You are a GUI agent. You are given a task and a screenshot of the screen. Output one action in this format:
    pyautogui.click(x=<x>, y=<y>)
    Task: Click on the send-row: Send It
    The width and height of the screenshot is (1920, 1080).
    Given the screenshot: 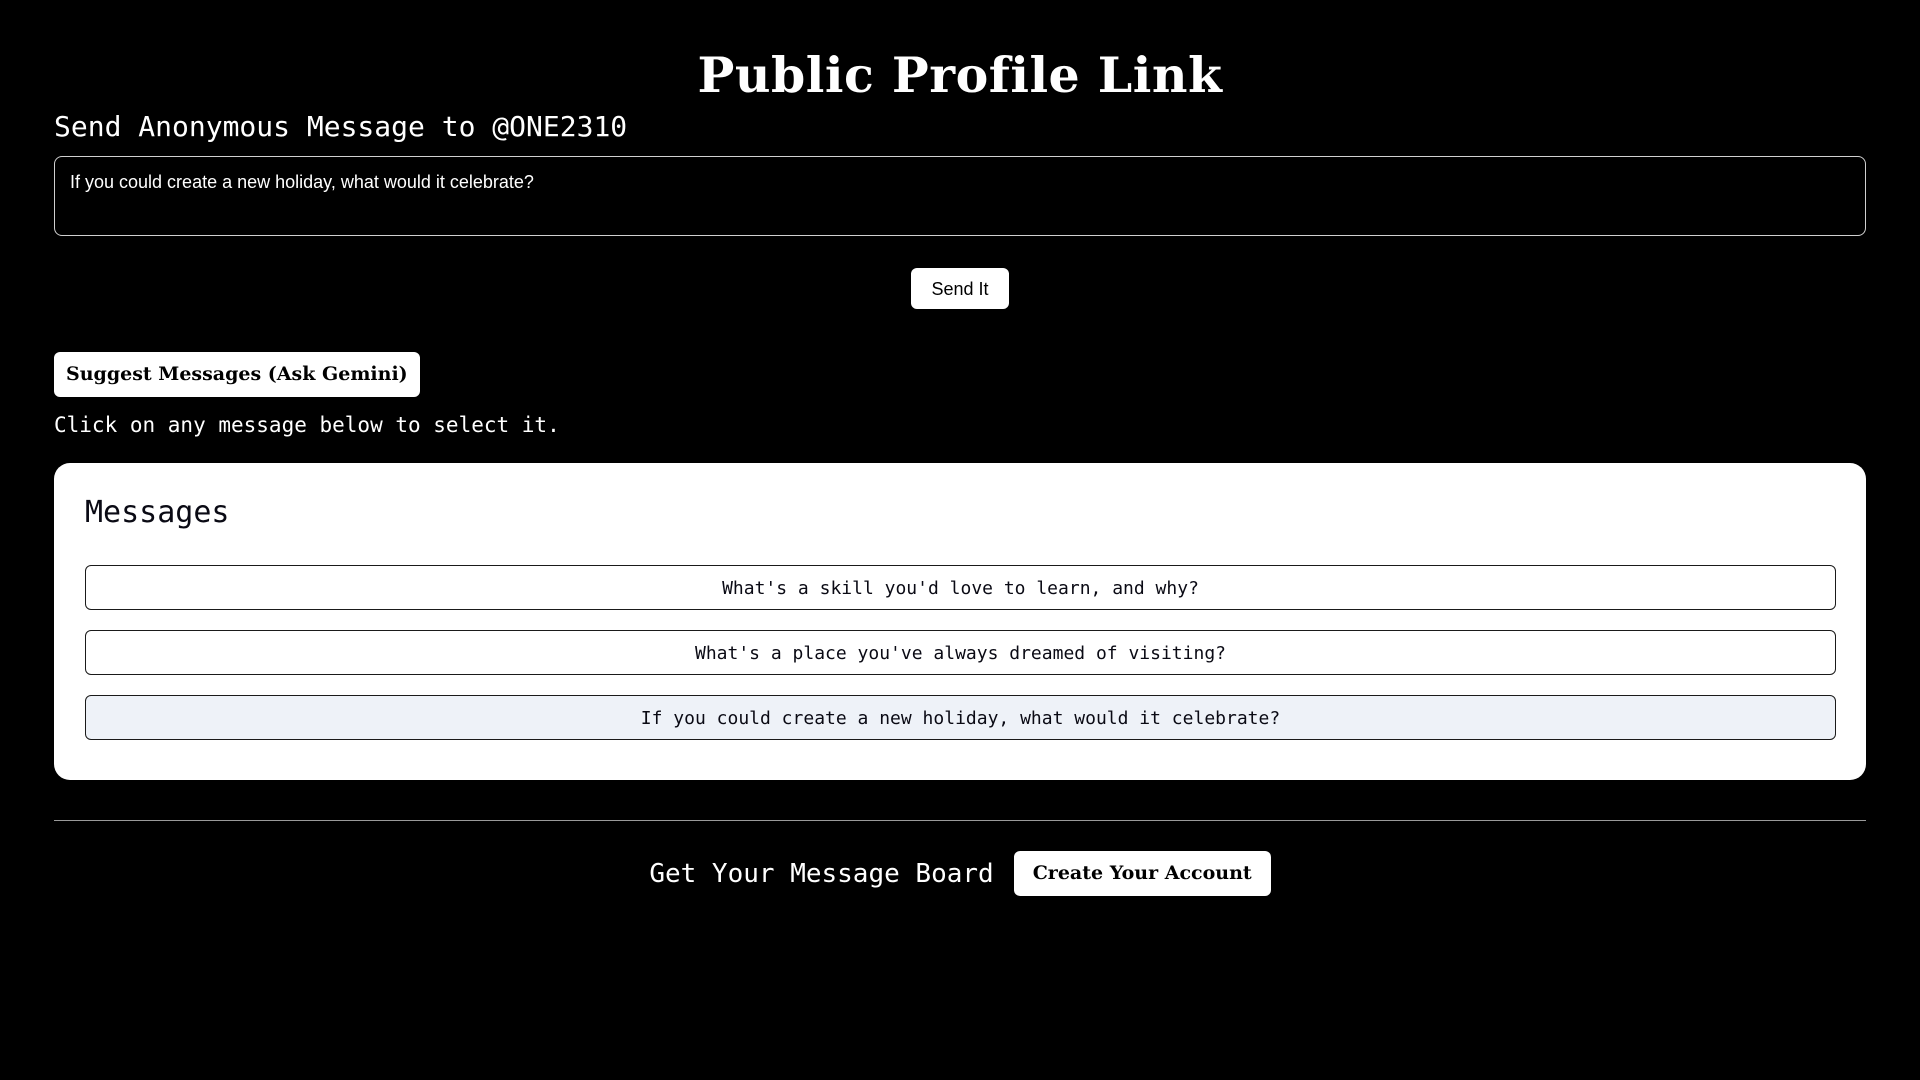 What is the action you would take?
    pyautogui.click(x=960, y=288)
    